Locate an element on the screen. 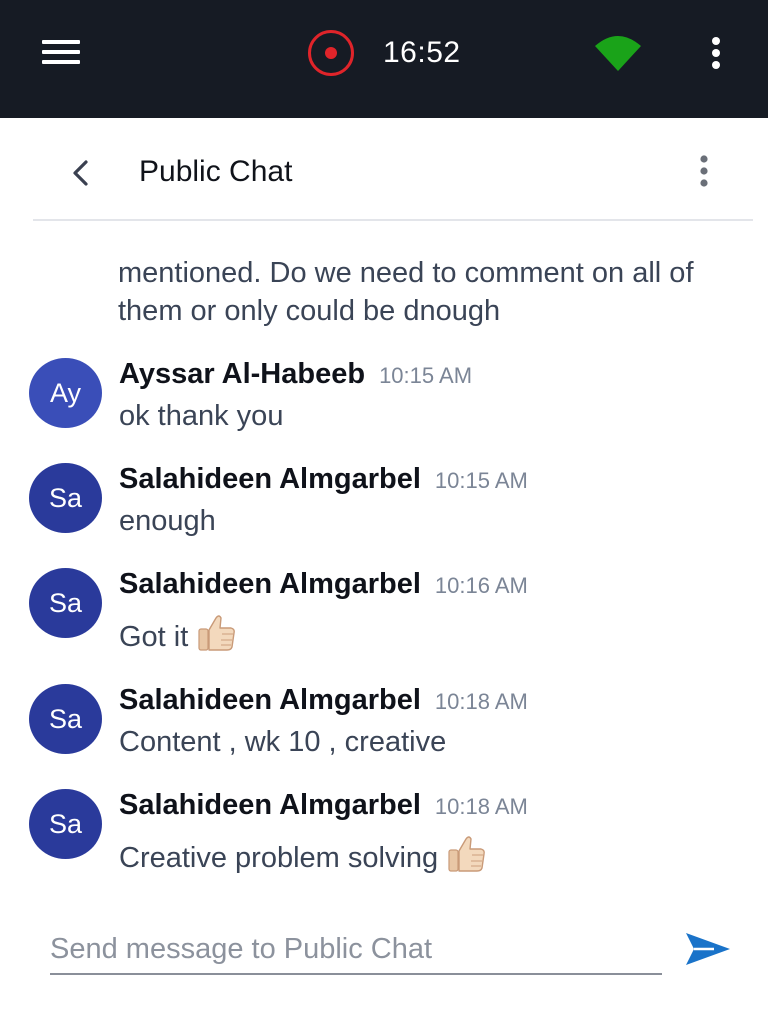 The width and height of the screenshot is (768, 1024). chat-header: Public Chat is located at coordinates (384, 169).